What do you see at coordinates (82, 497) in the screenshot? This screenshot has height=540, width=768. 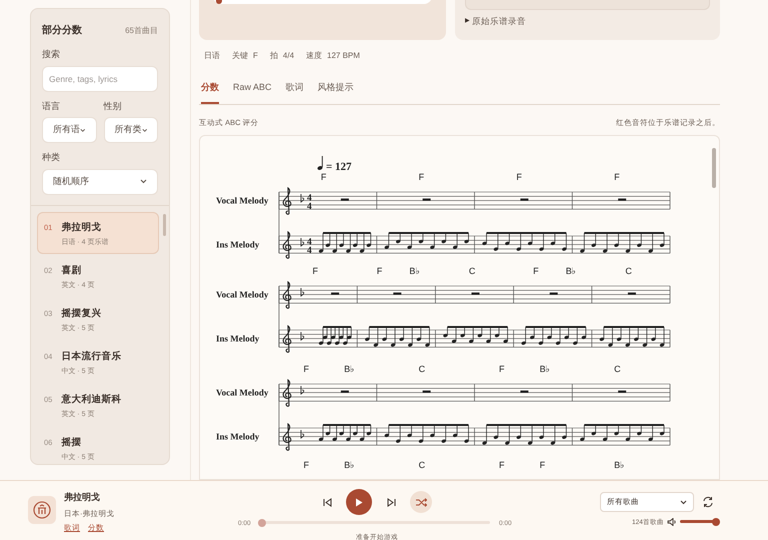 I see `track-title: 弗拉明戈` at bounding box center [82, 497].